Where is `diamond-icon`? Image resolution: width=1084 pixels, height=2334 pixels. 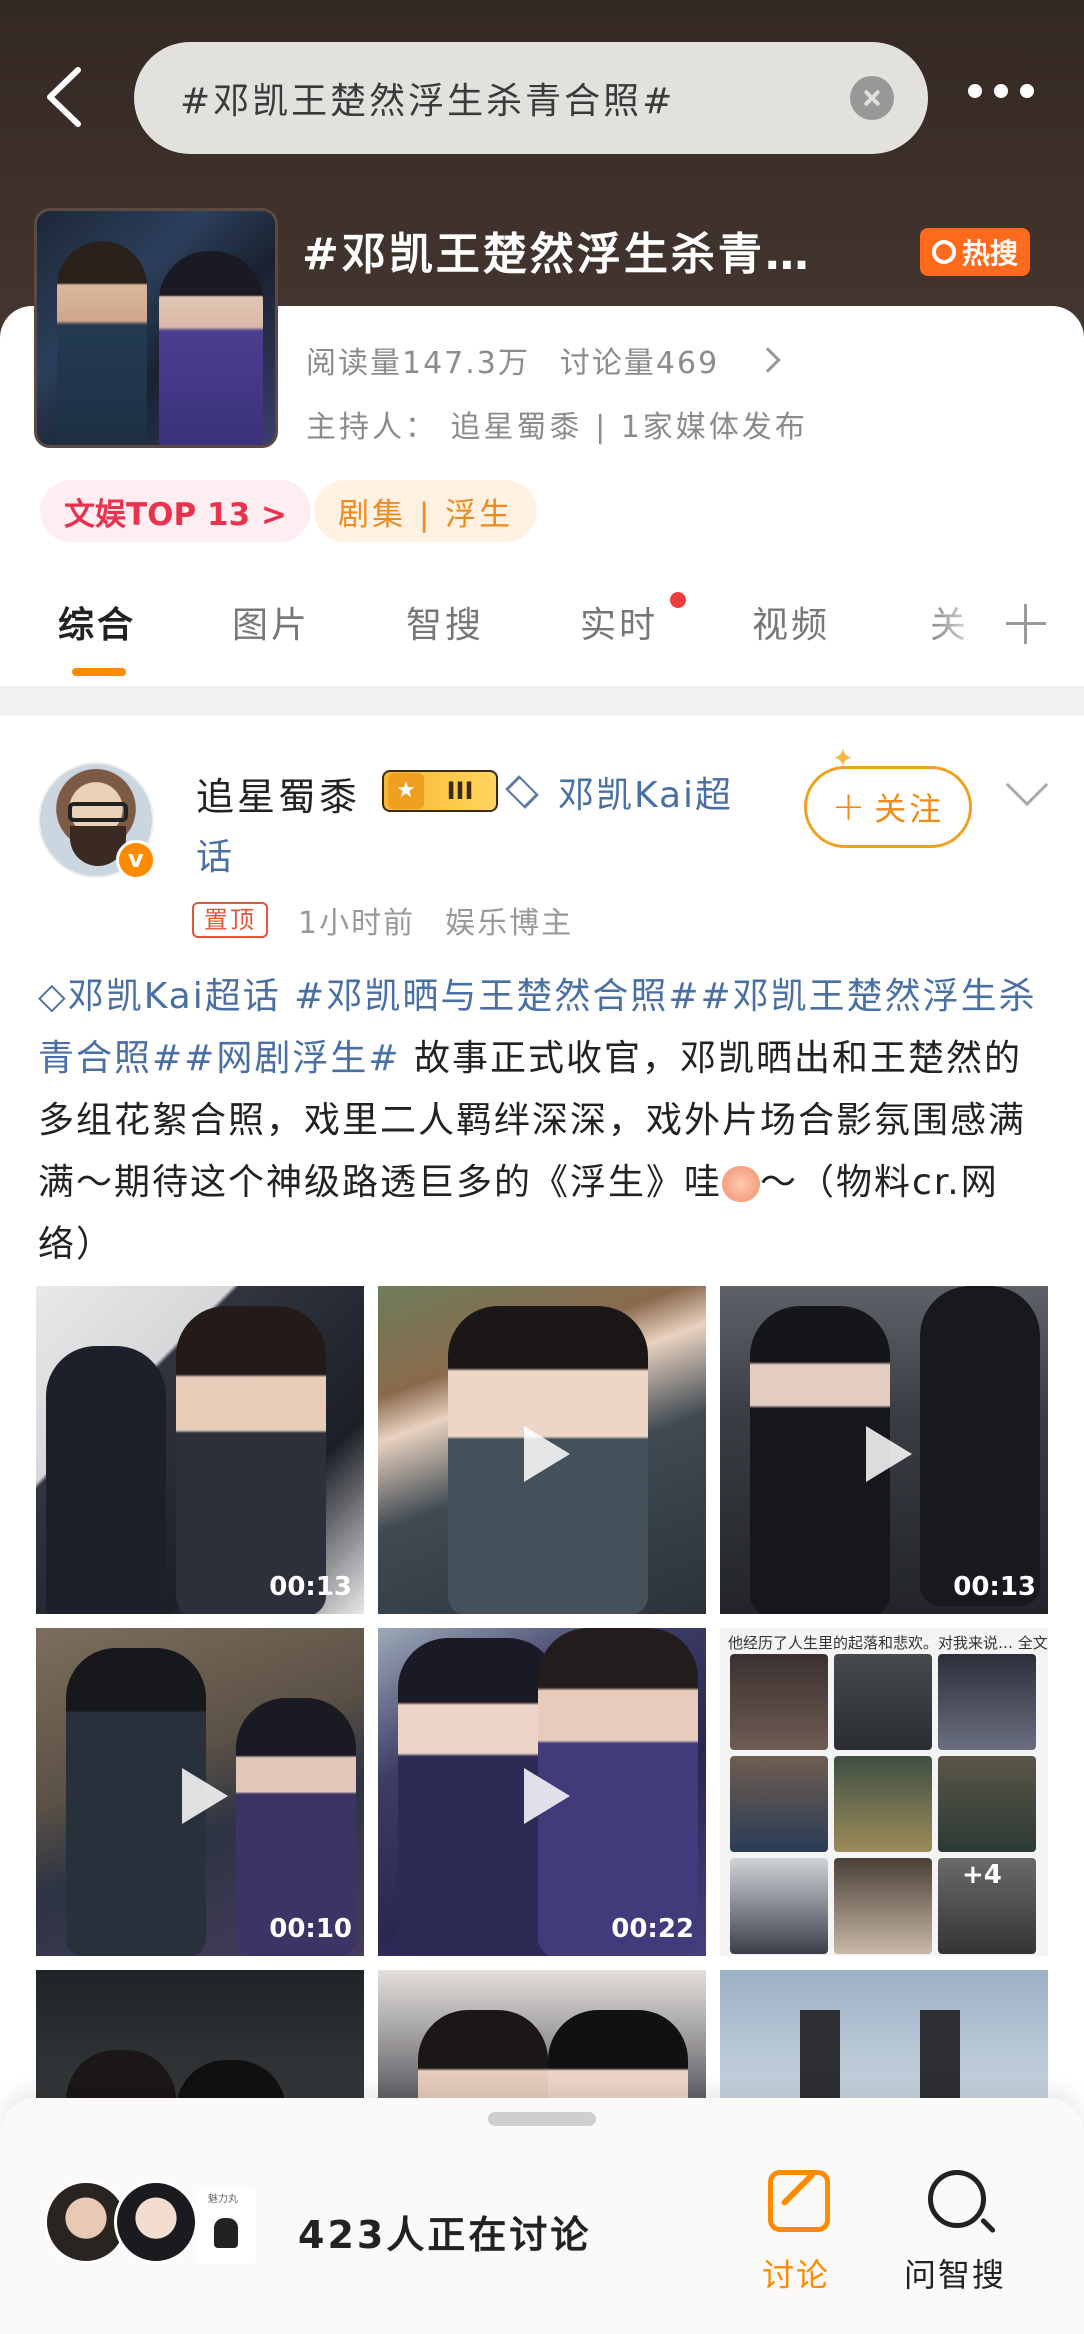 diamond-icon is located at coordinates (522, 792).